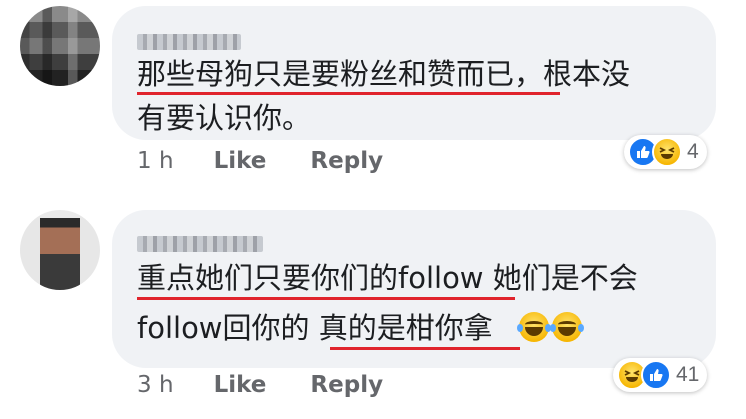 The width and height of the screenshot is (746, 419). What do you see at coordinates (693, 151) in the screenshot?
I see `reaction-count: 4` at bounding box center [693, 151].